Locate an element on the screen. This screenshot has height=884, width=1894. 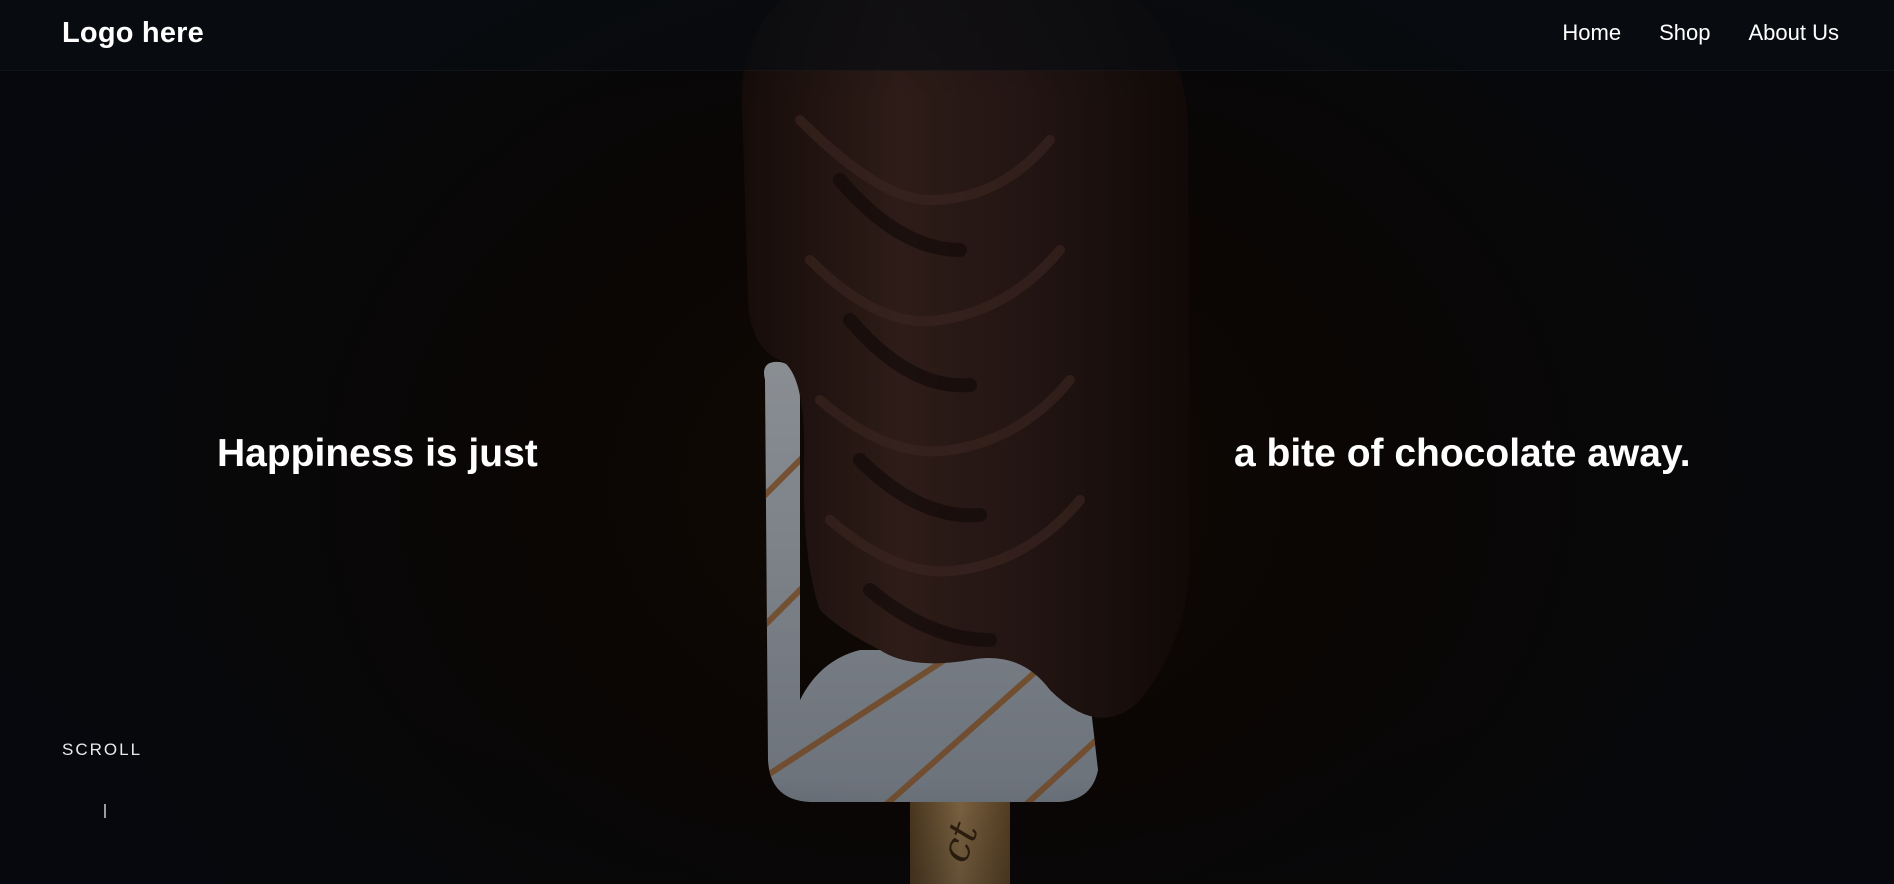
scroll-indicator-line is located at coordinates (105, 811).